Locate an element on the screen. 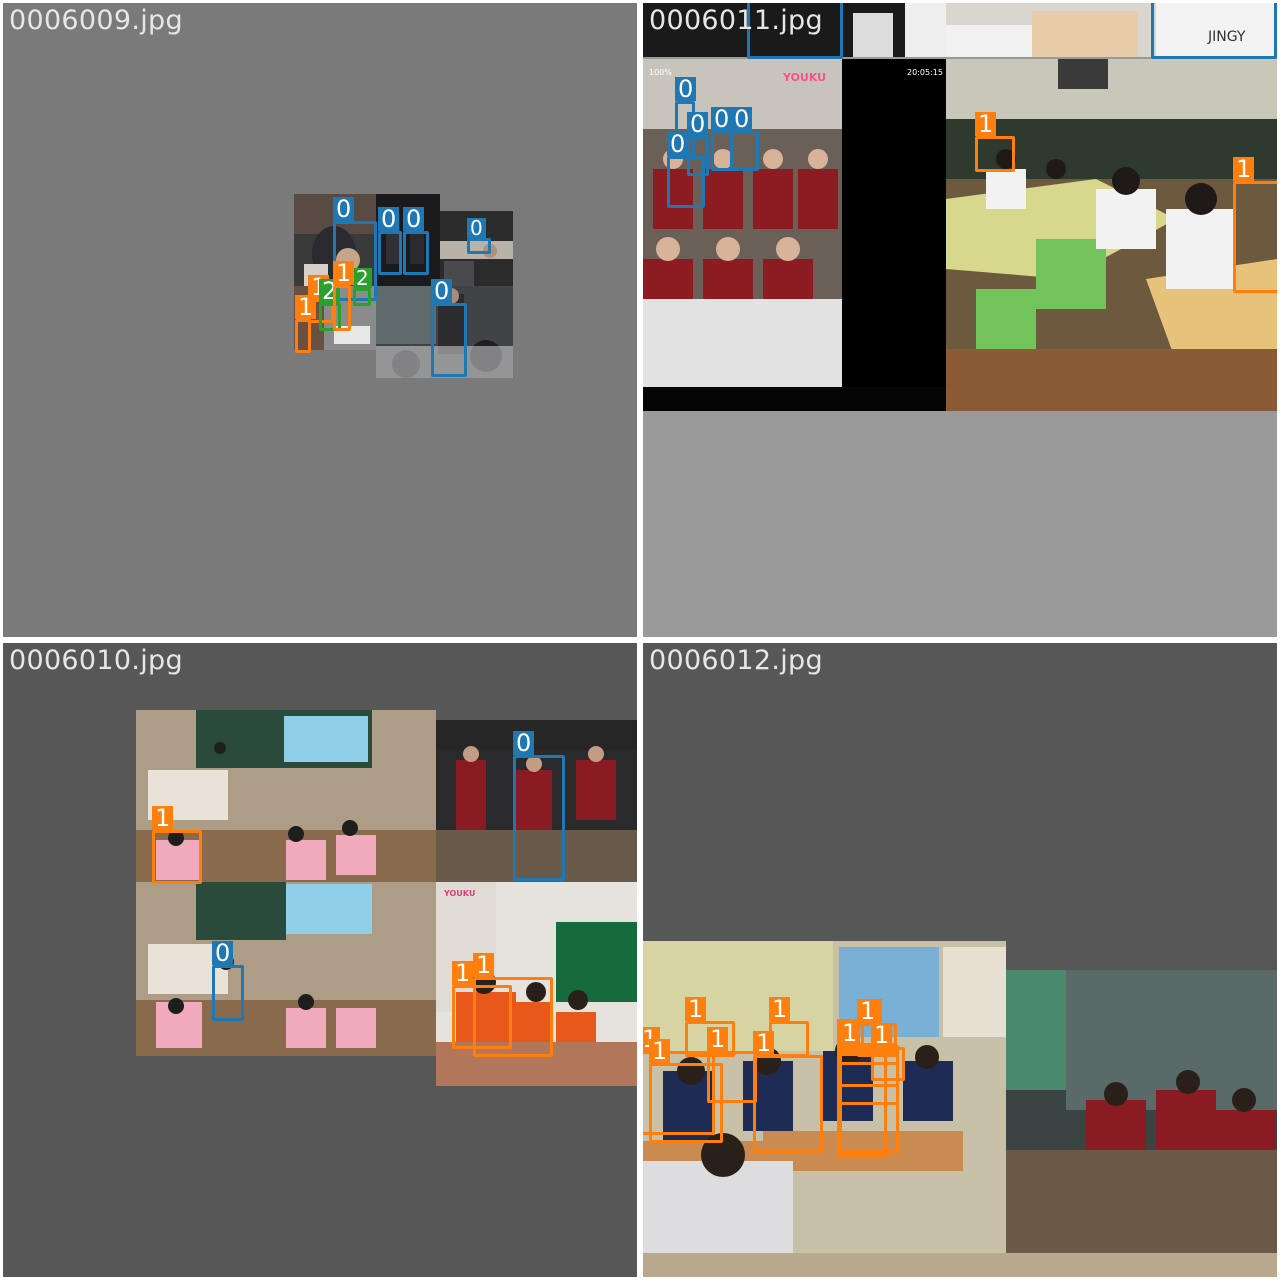 The height and width of the screenshot is (1280, 1280). video-timestamp: 20:05:15 is located at coordinates (925, 72).